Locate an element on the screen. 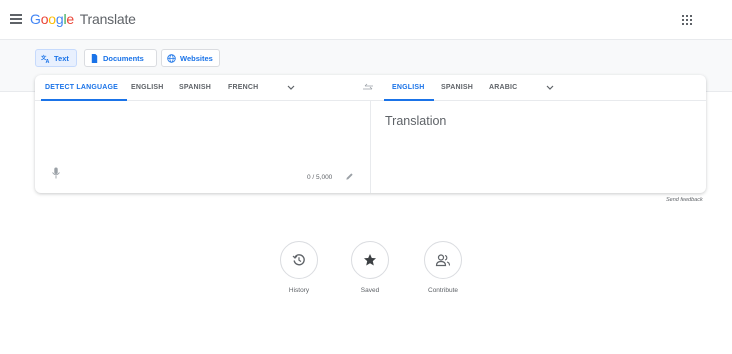 The image size is (732, 354). send-feedback-link: Send feedback is located at coordinates (684, 200).